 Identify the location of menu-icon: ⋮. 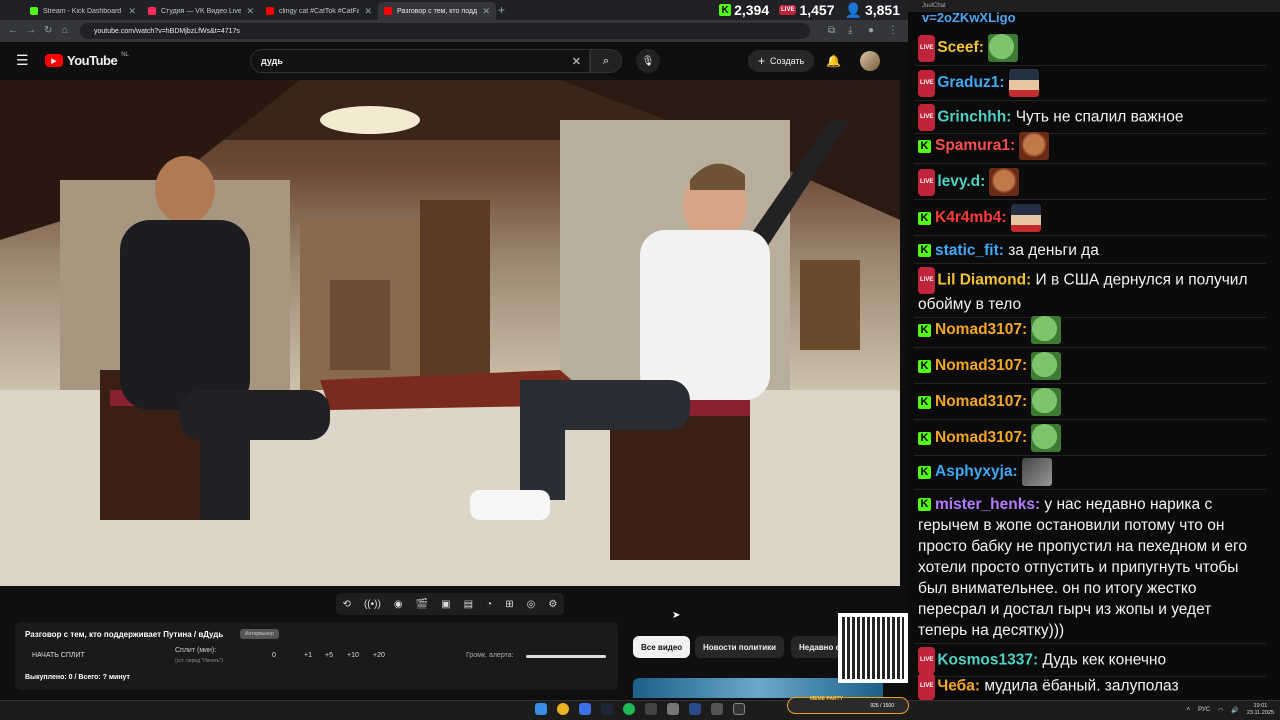
(893, 30).